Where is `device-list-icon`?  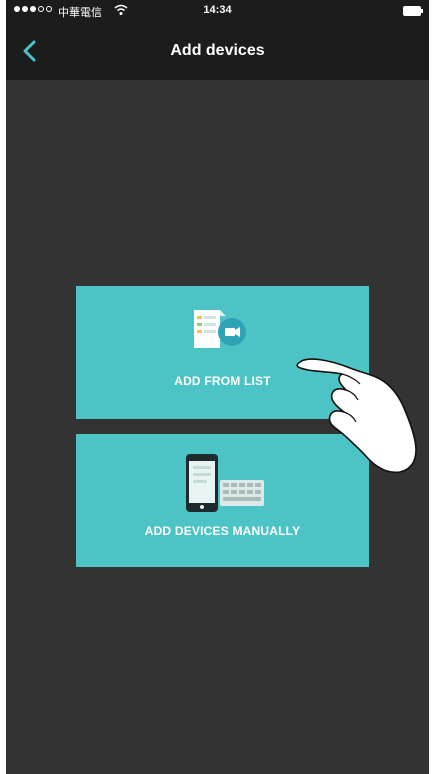 device-list-icon is located at coordinates (220, 329).